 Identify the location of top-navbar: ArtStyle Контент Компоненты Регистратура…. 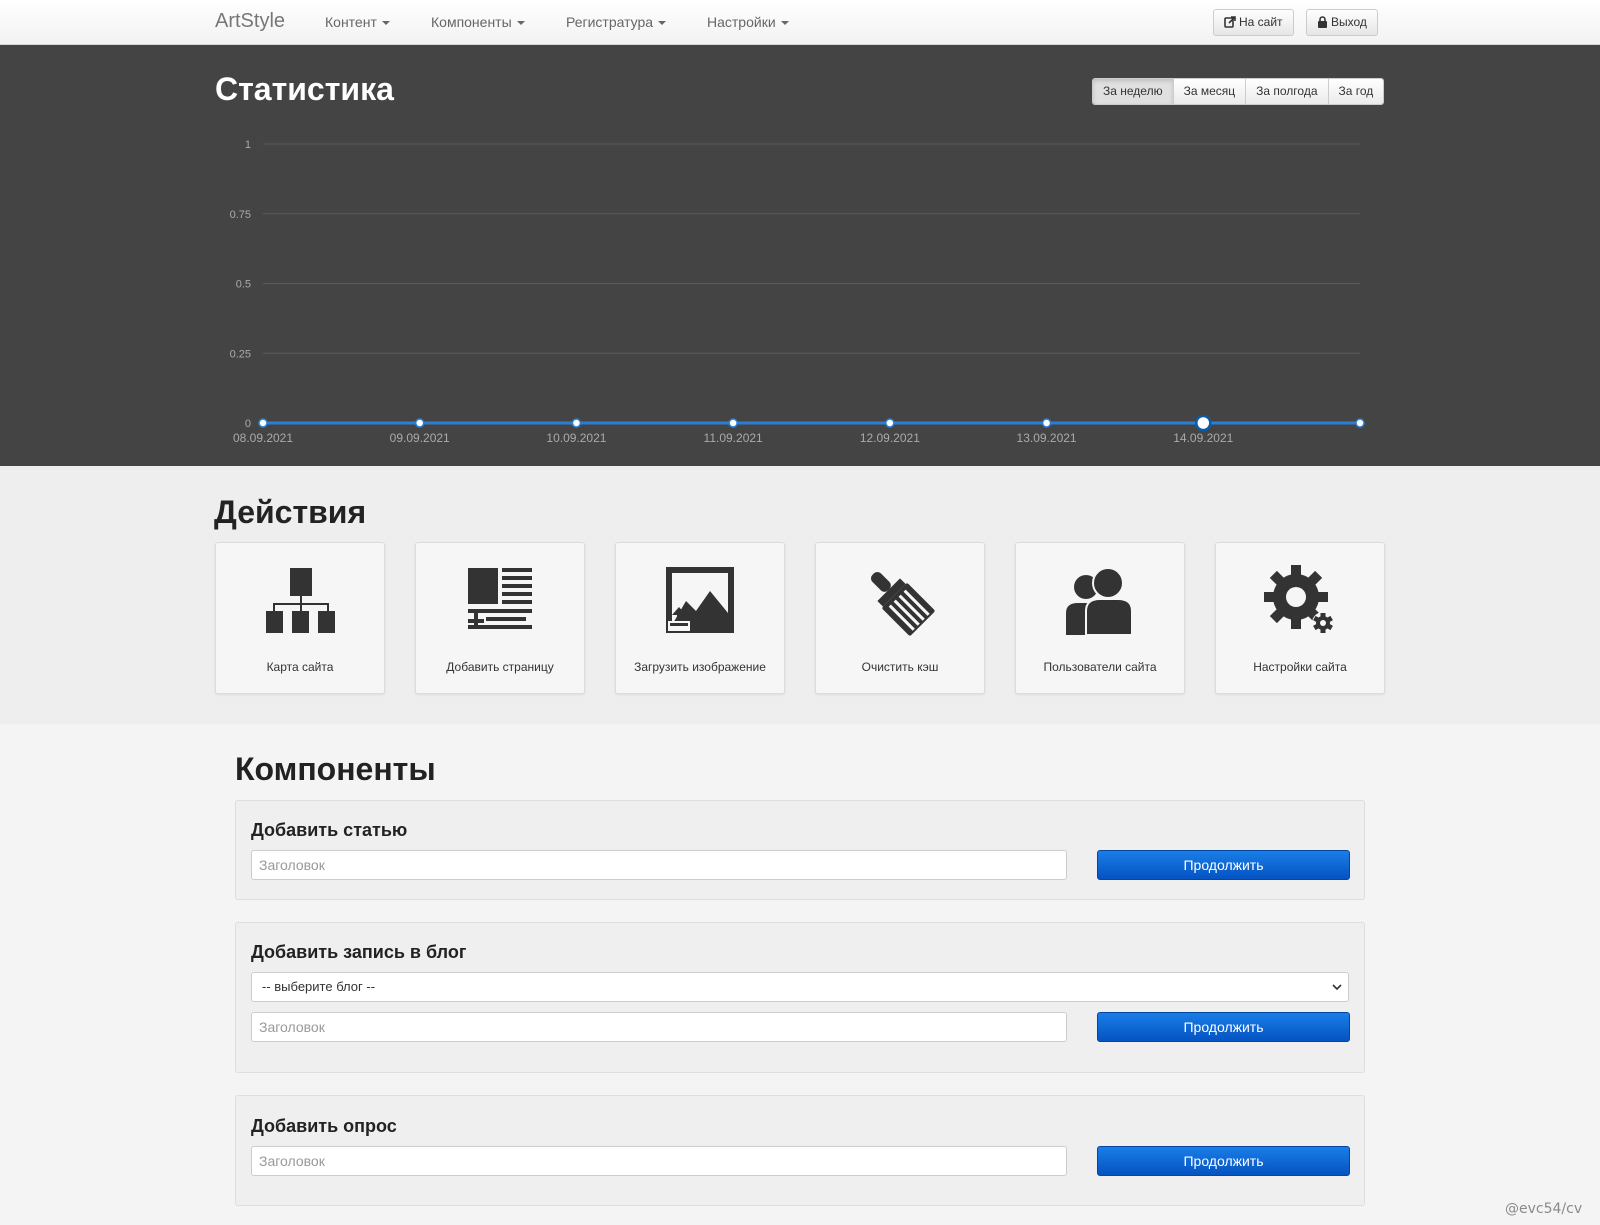
(800, 22).